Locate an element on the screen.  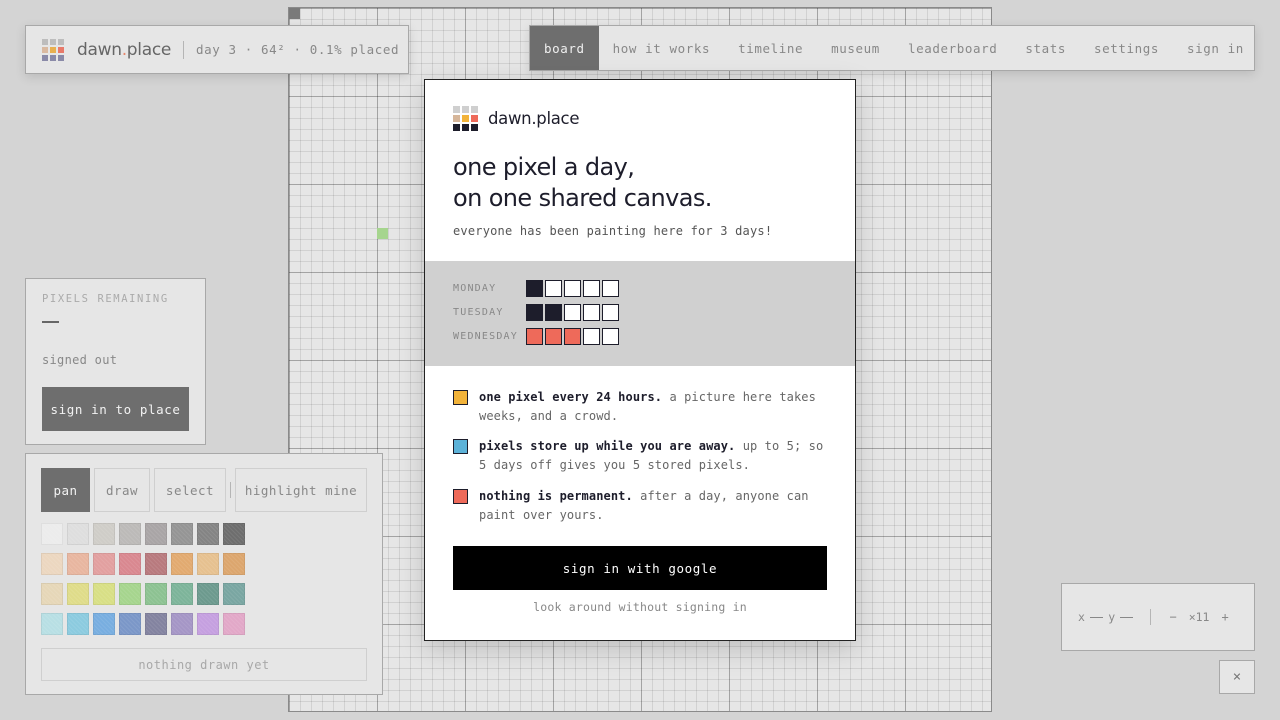
modal-brand-name: dawn.place is located at coordinates (534, 118).